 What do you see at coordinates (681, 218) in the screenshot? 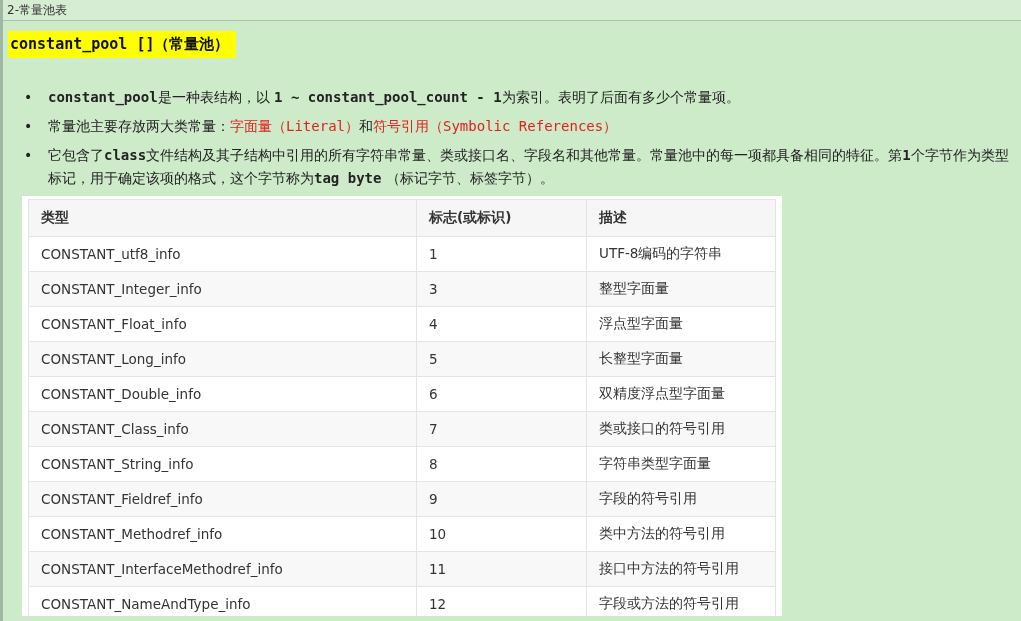
I see `column-header: 描述` at bounding box center [681, 218].